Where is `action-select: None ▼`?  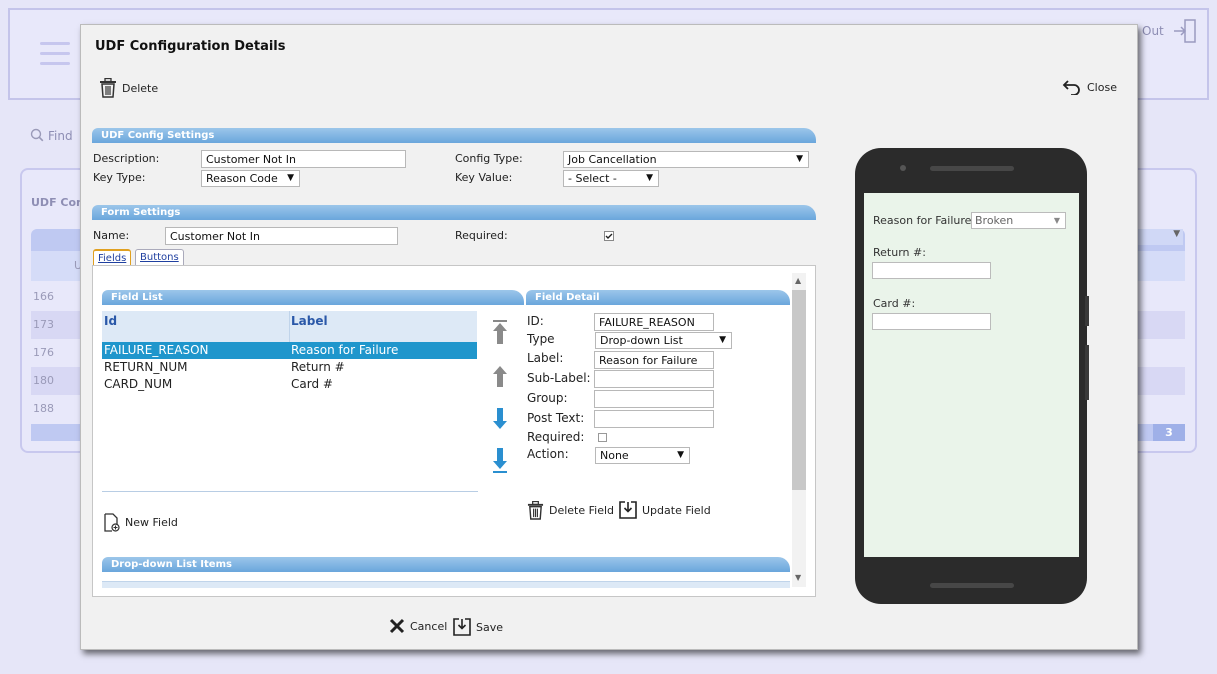
action-select: None ▼ is located at coordinates (642, 455).